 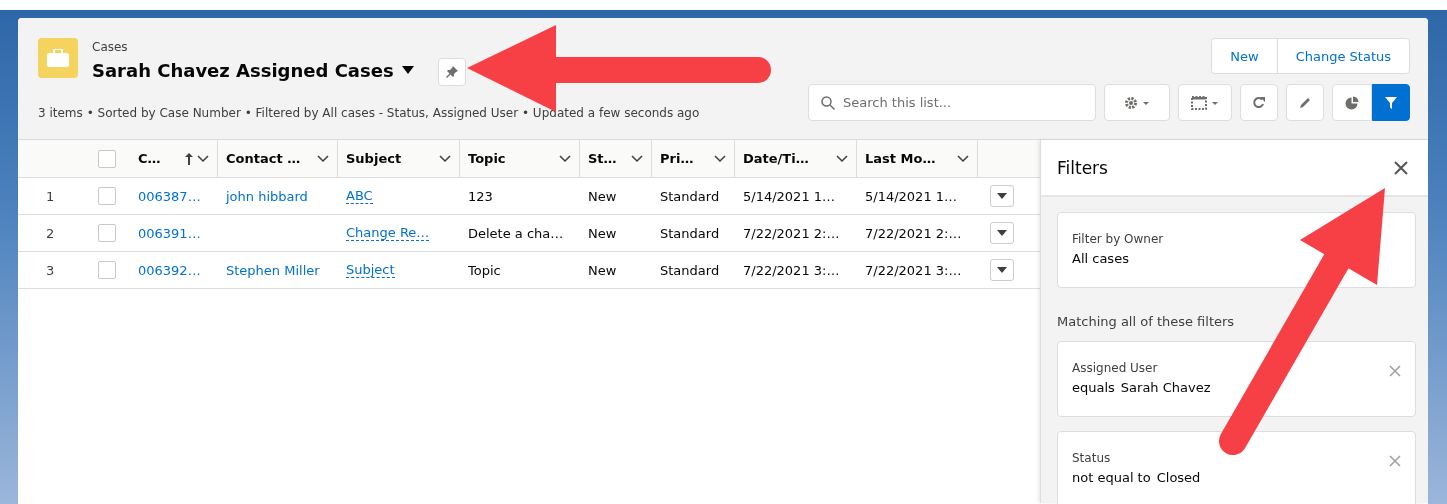 I want to click on object-label: Cases, so click(x=110, y=47).